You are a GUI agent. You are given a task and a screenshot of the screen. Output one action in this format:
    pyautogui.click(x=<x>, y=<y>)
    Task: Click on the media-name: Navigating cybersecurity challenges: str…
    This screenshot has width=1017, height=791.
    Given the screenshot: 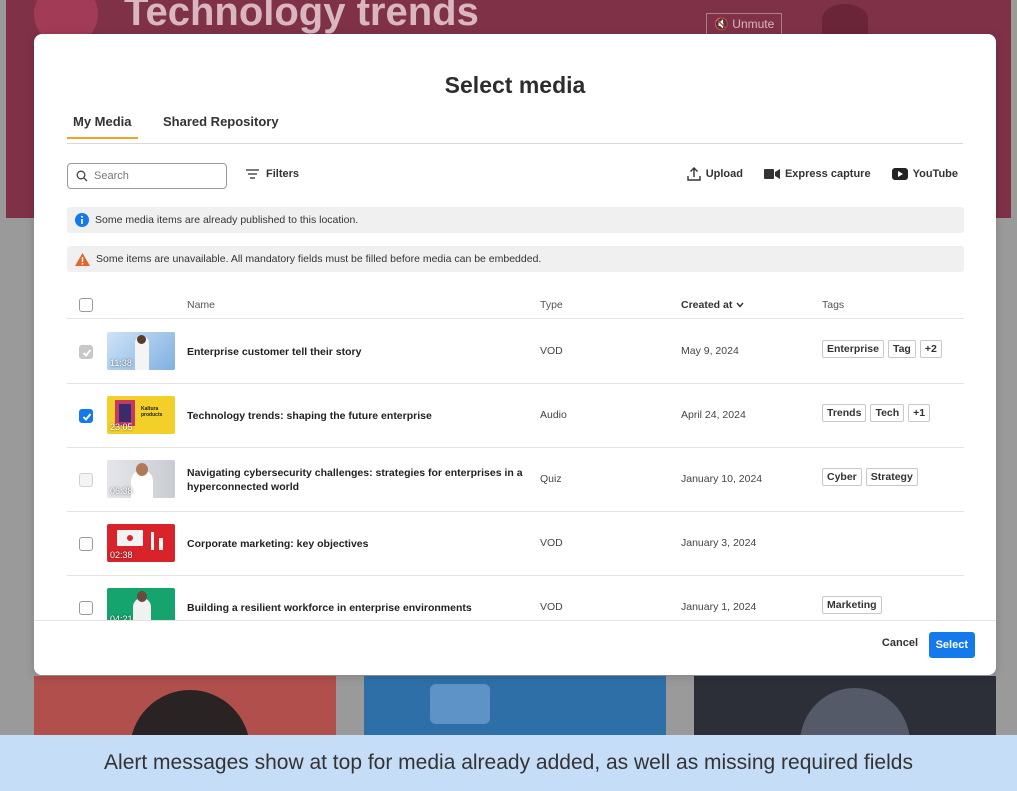 What is the action you would take?
    pyautogui.click(x=355, y=480)
    